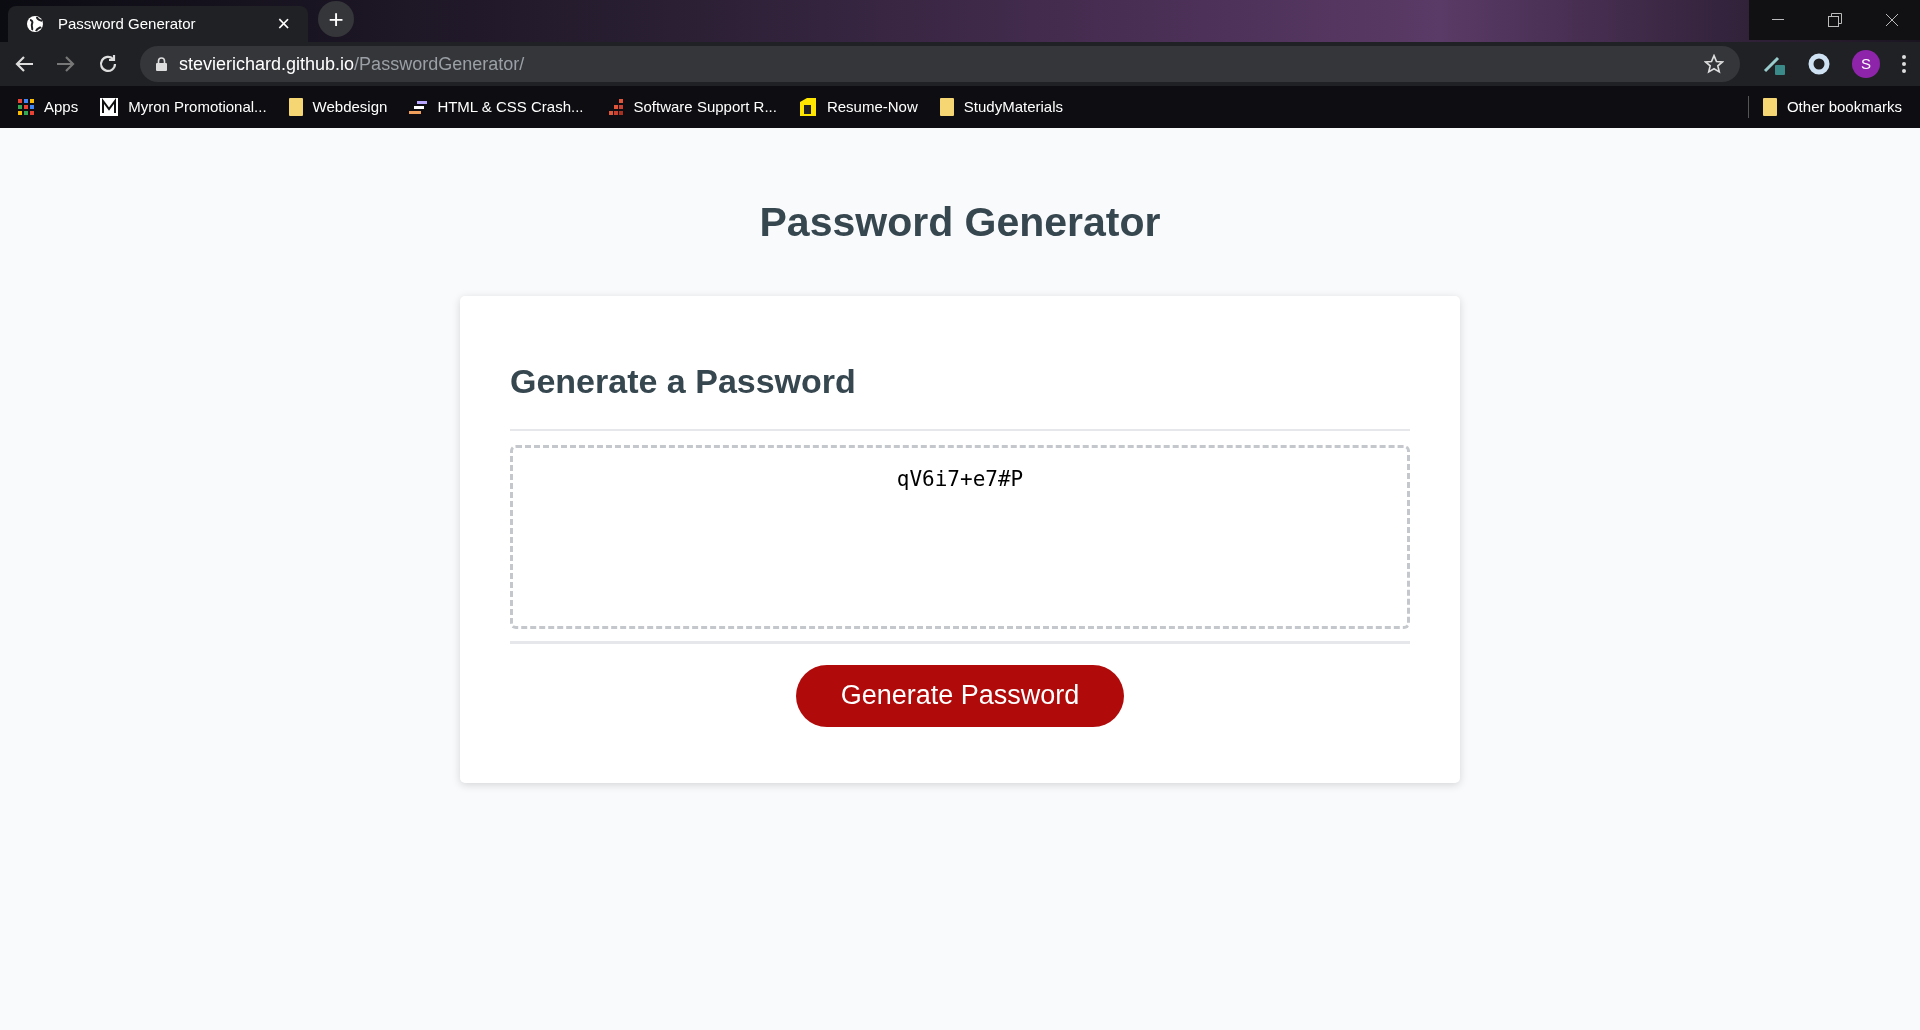 This screenshot has width=1920, height=1030. I want to click on document-icon, so click(807, 107).